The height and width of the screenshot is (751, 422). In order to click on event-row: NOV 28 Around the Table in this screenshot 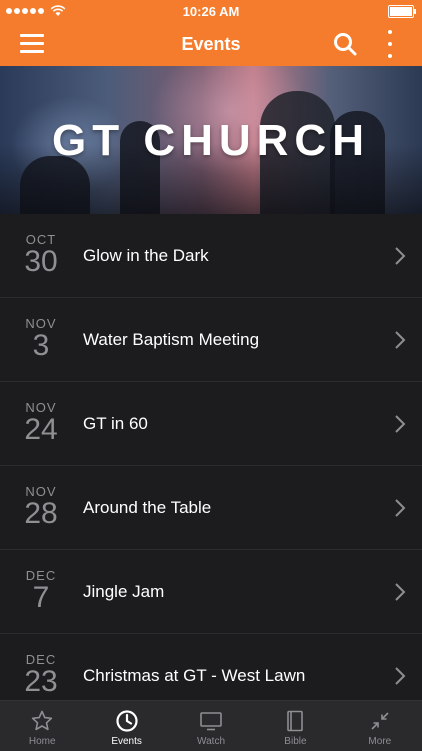, I will do `click(211, 508)`.